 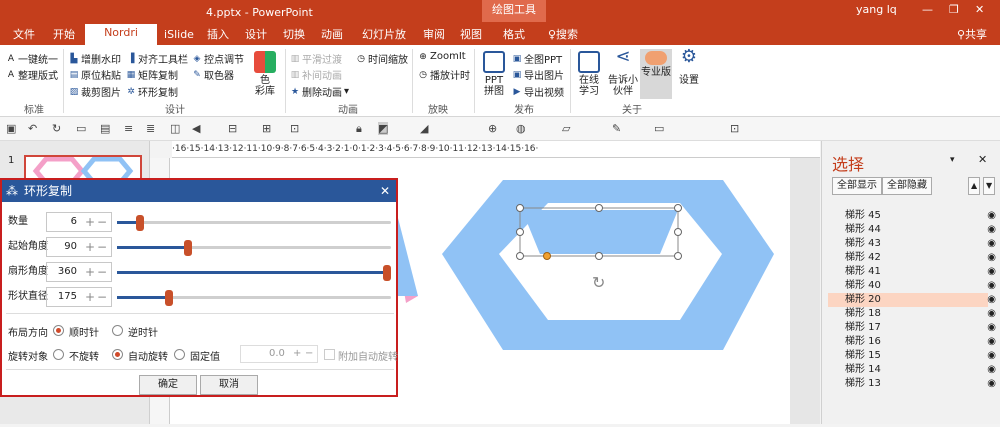 What do you see at coordinates (32, 75) in the screenshot?
I see `tidy-layout-button: A 整理版式` at bounding box center [32, 75].